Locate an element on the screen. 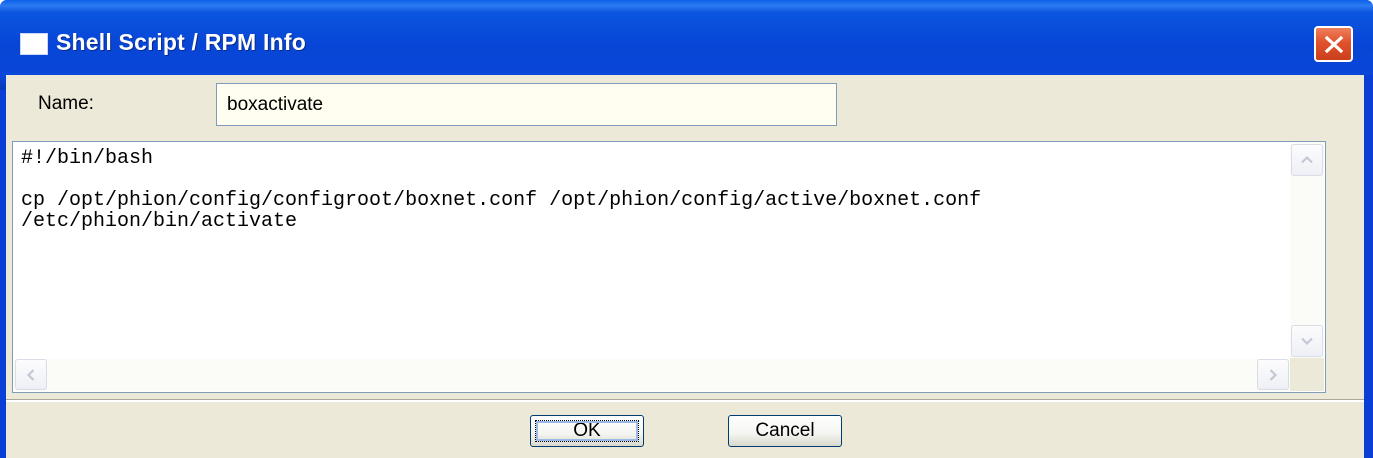 The image size is (1373, 458). scroll-right-button is located at coordinates (1273, 374).